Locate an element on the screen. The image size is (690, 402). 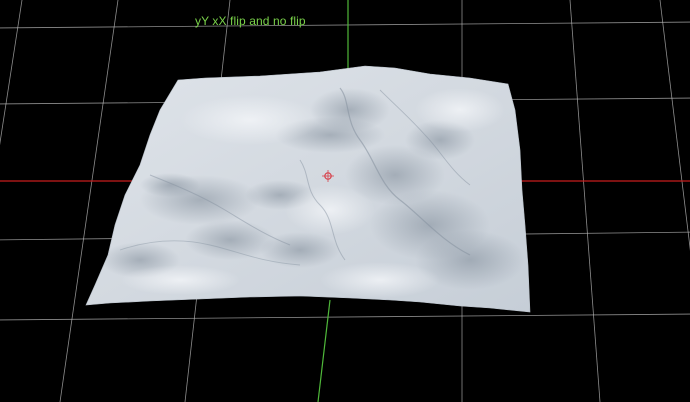
viewport-label: yY xX flip and no flip is located at coordinates (250, 21).